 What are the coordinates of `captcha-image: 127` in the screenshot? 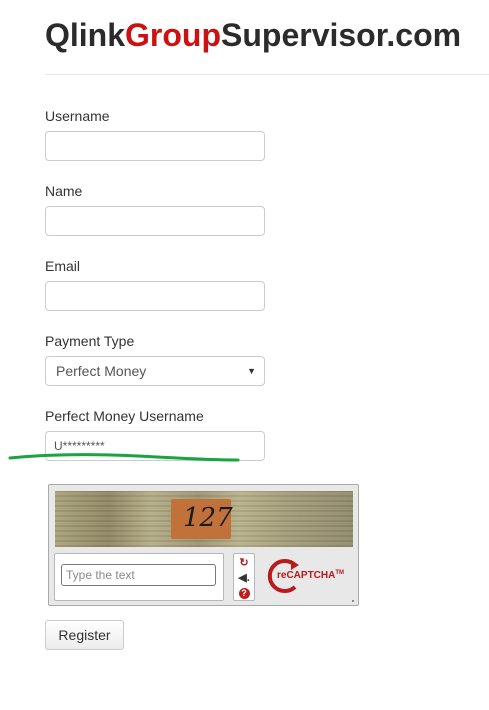 It's located at (204, 519).